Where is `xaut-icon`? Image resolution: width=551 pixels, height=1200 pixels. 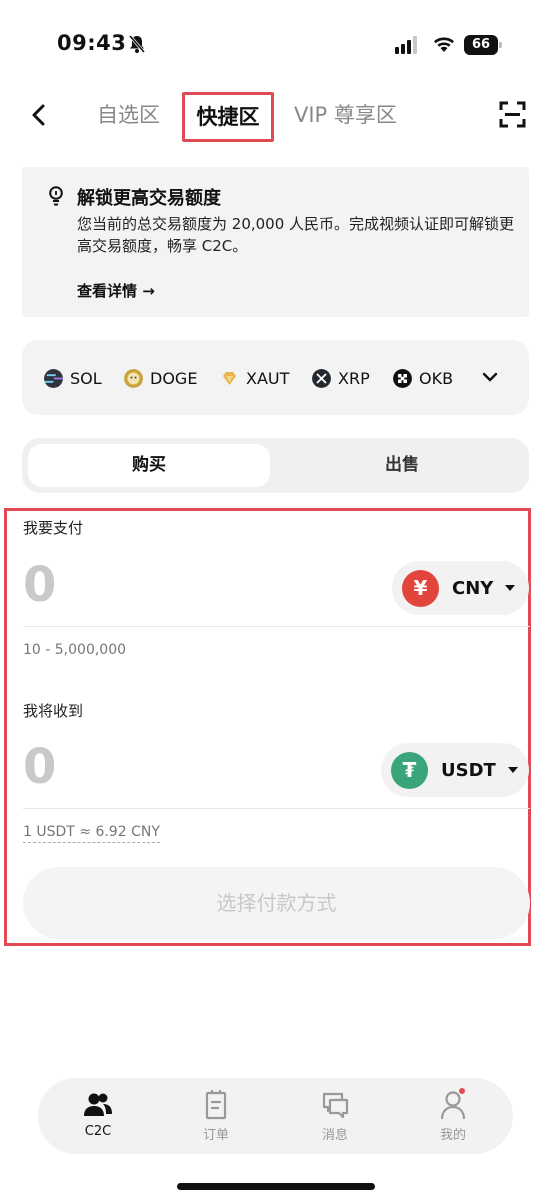 xaut-icon is located at coordinates (229, 378).